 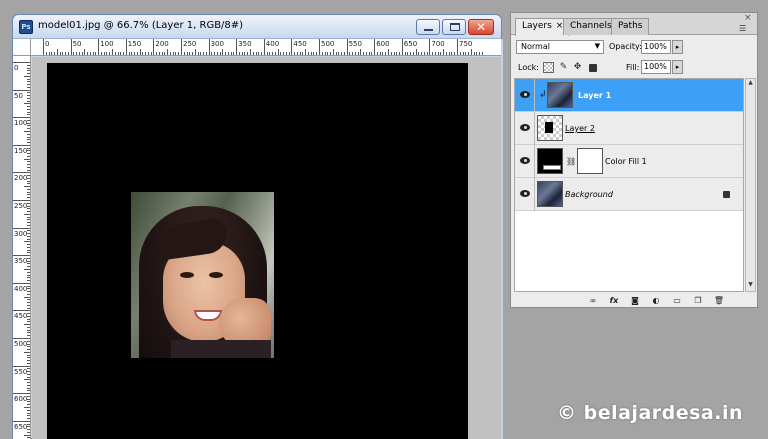 I want to click on layer-name: Layer 1, so click(x=594, y=95).